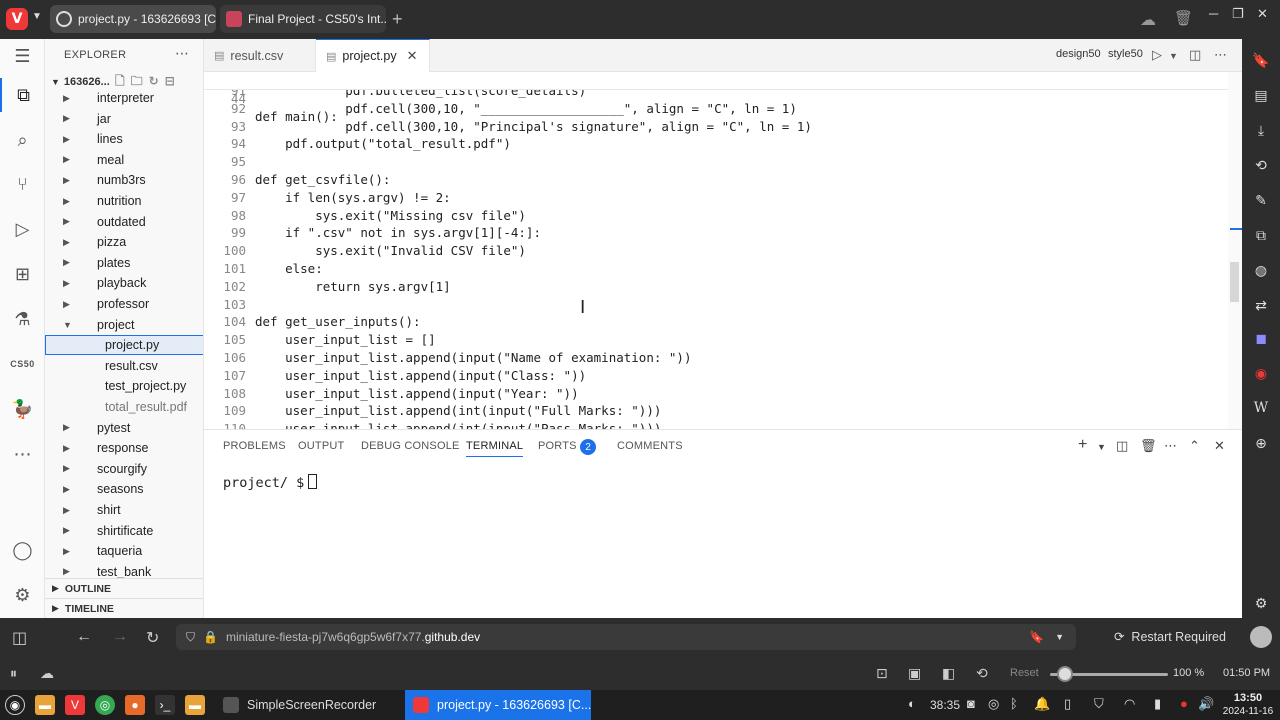  Describe the element at coordinates (19, 638) in the screenshot. I see `toggle-panel-icon: ◫` at that location.